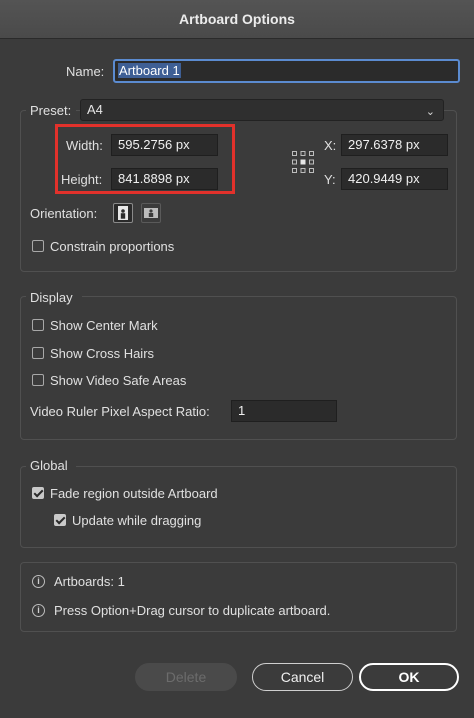  Describe the element at coordinates (89, 581) in the screenshot. I see `artboards-count: Artboards: 1` at that location.